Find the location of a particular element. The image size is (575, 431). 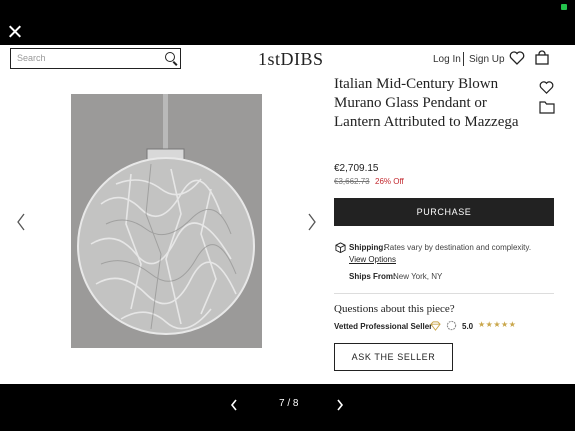

product-price: €2,709.15 is located at coordinates (356, 168).